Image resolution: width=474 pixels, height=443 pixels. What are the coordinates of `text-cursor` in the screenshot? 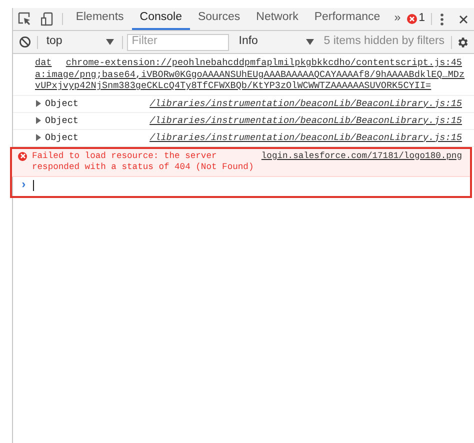 It's located at (33, 185).